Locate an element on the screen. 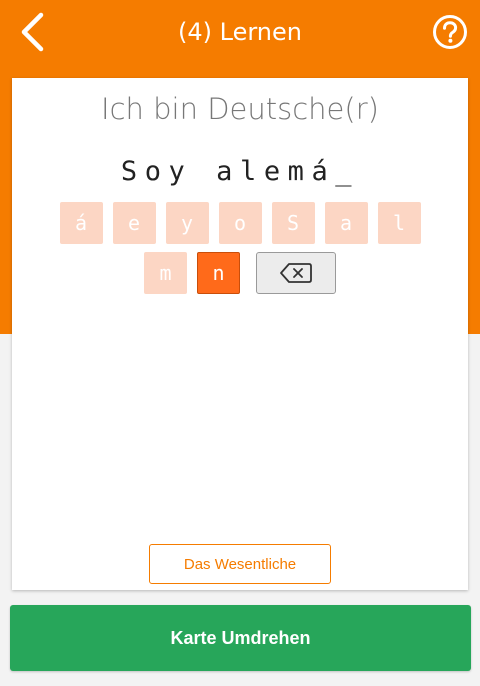 This screenshot has height=686, width=480. help-button is located at coordinates (450, 32).